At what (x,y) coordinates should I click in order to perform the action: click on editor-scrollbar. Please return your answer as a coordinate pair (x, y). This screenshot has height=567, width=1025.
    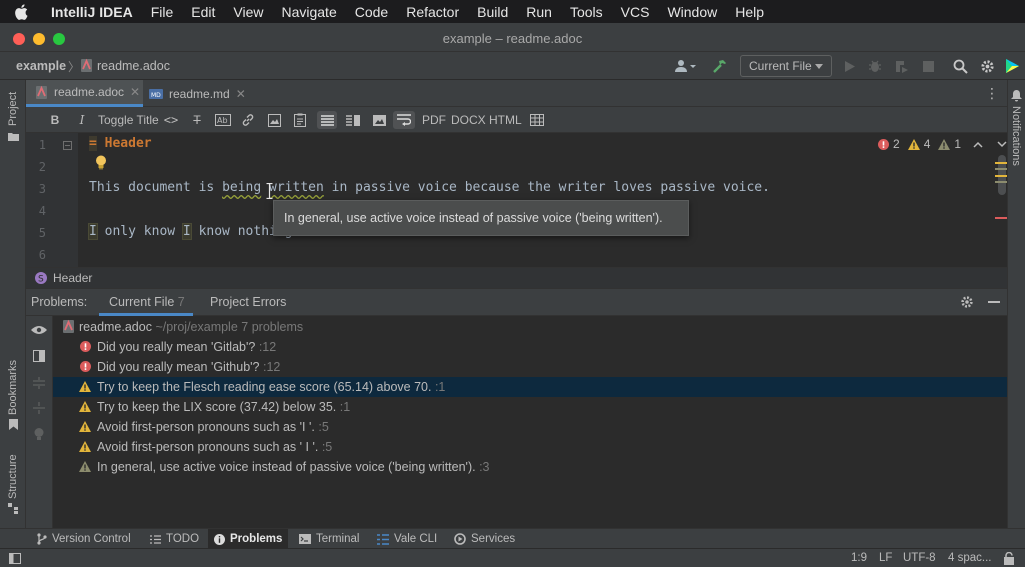
    Looking at the image, I should click on (1001, 211).